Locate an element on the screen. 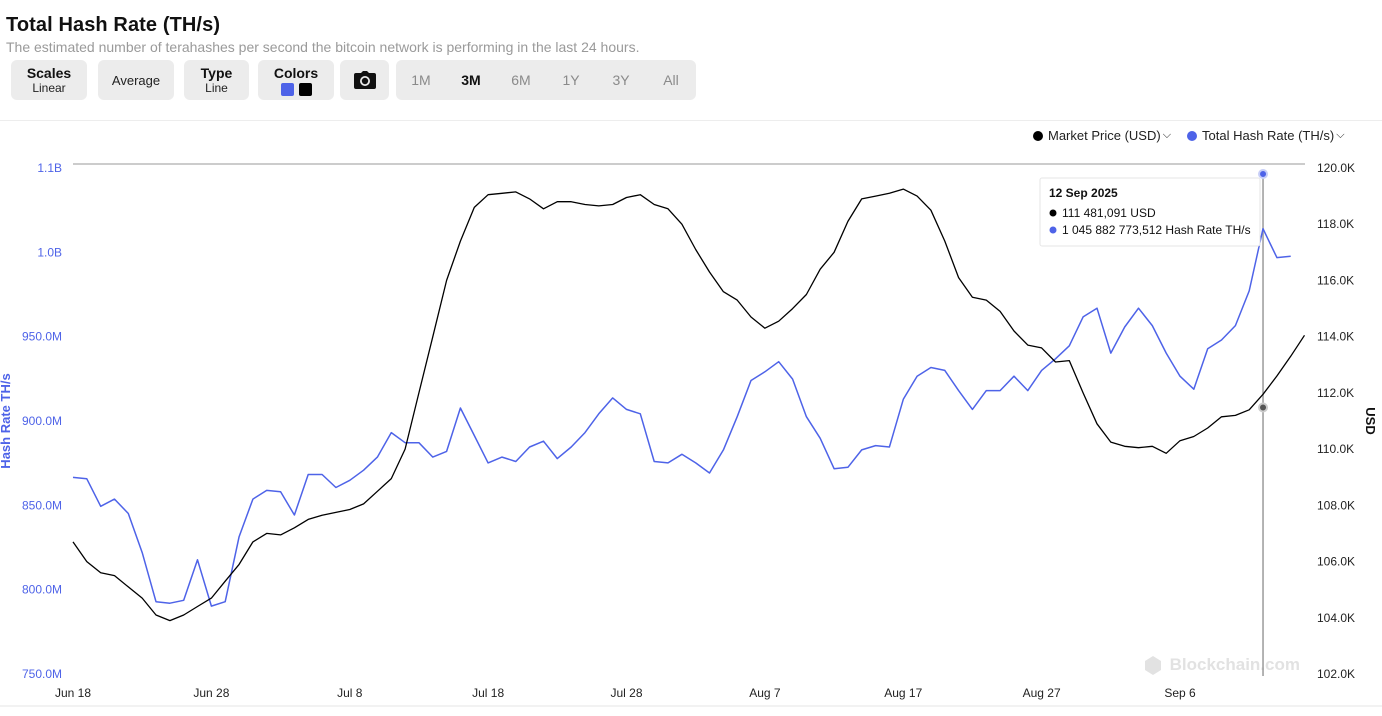 This screenshot has height=716, width=1382. colors-button: Colors is located at coordinates (296, 80).